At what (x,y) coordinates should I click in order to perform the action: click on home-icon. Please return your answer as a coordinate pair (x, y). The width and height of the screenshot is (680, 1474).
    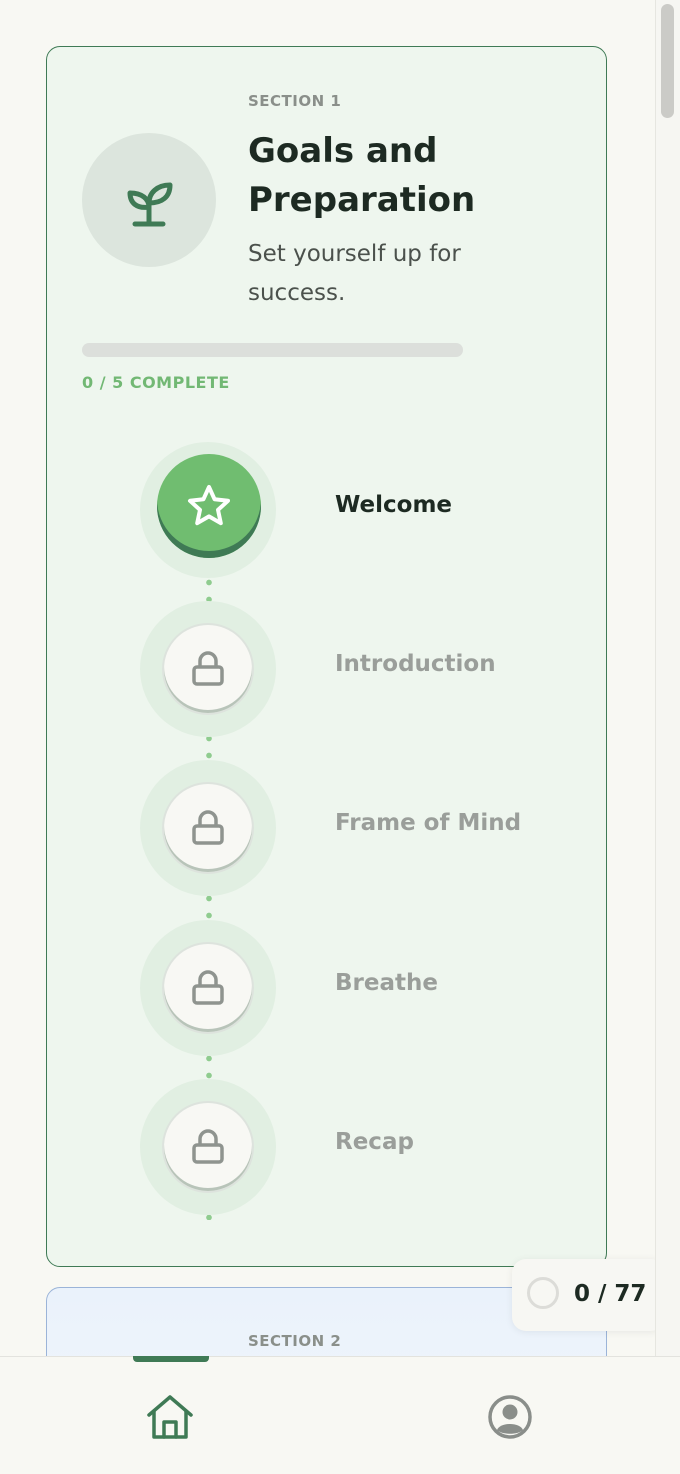
    Looking at the image, I should click on (170, 1417).